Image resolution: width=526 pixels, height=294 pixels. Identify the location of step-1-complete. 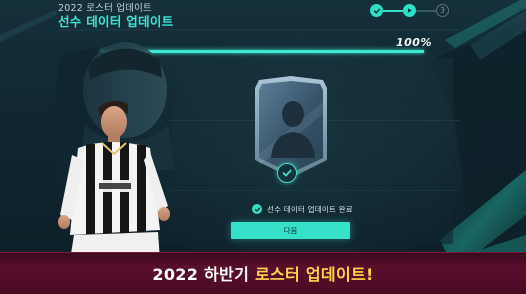
(376, 10).